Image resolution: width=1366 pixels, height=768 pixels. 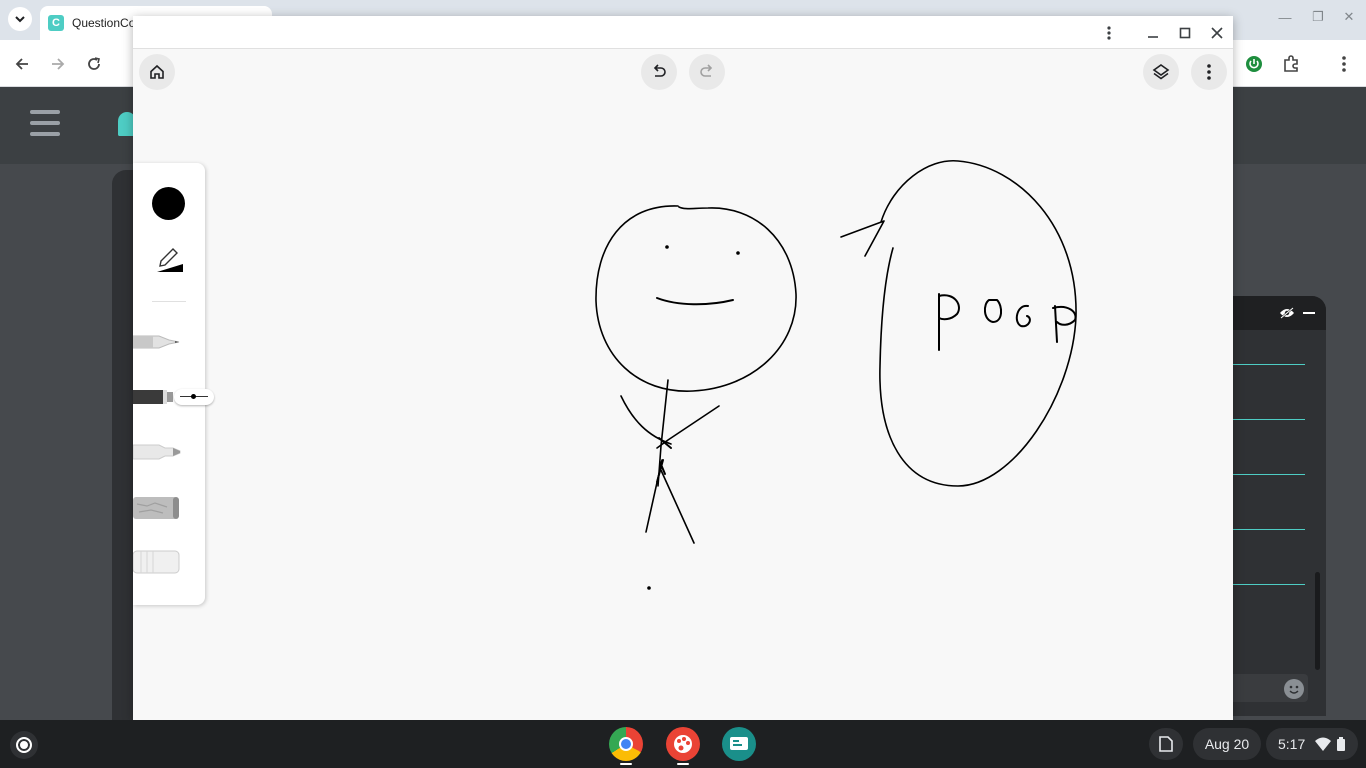 I want to click on tab-search-button, so click(x=20, y=19).